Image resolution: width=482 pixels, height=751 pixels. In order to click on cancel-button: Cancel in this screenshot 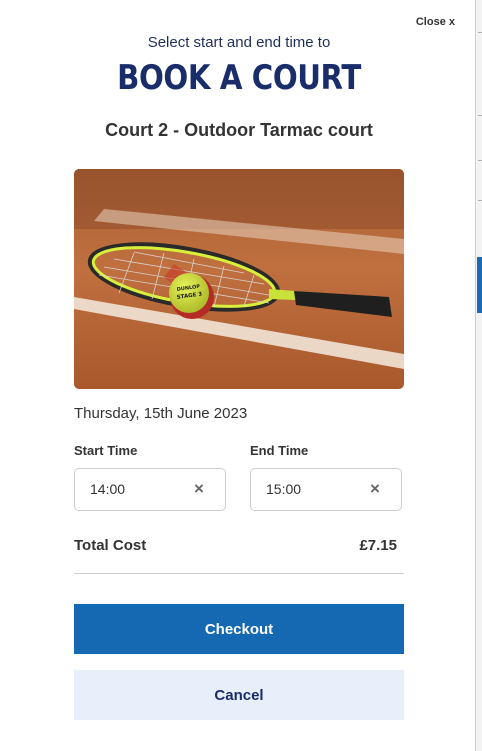, I will do `click(239, 695)`.